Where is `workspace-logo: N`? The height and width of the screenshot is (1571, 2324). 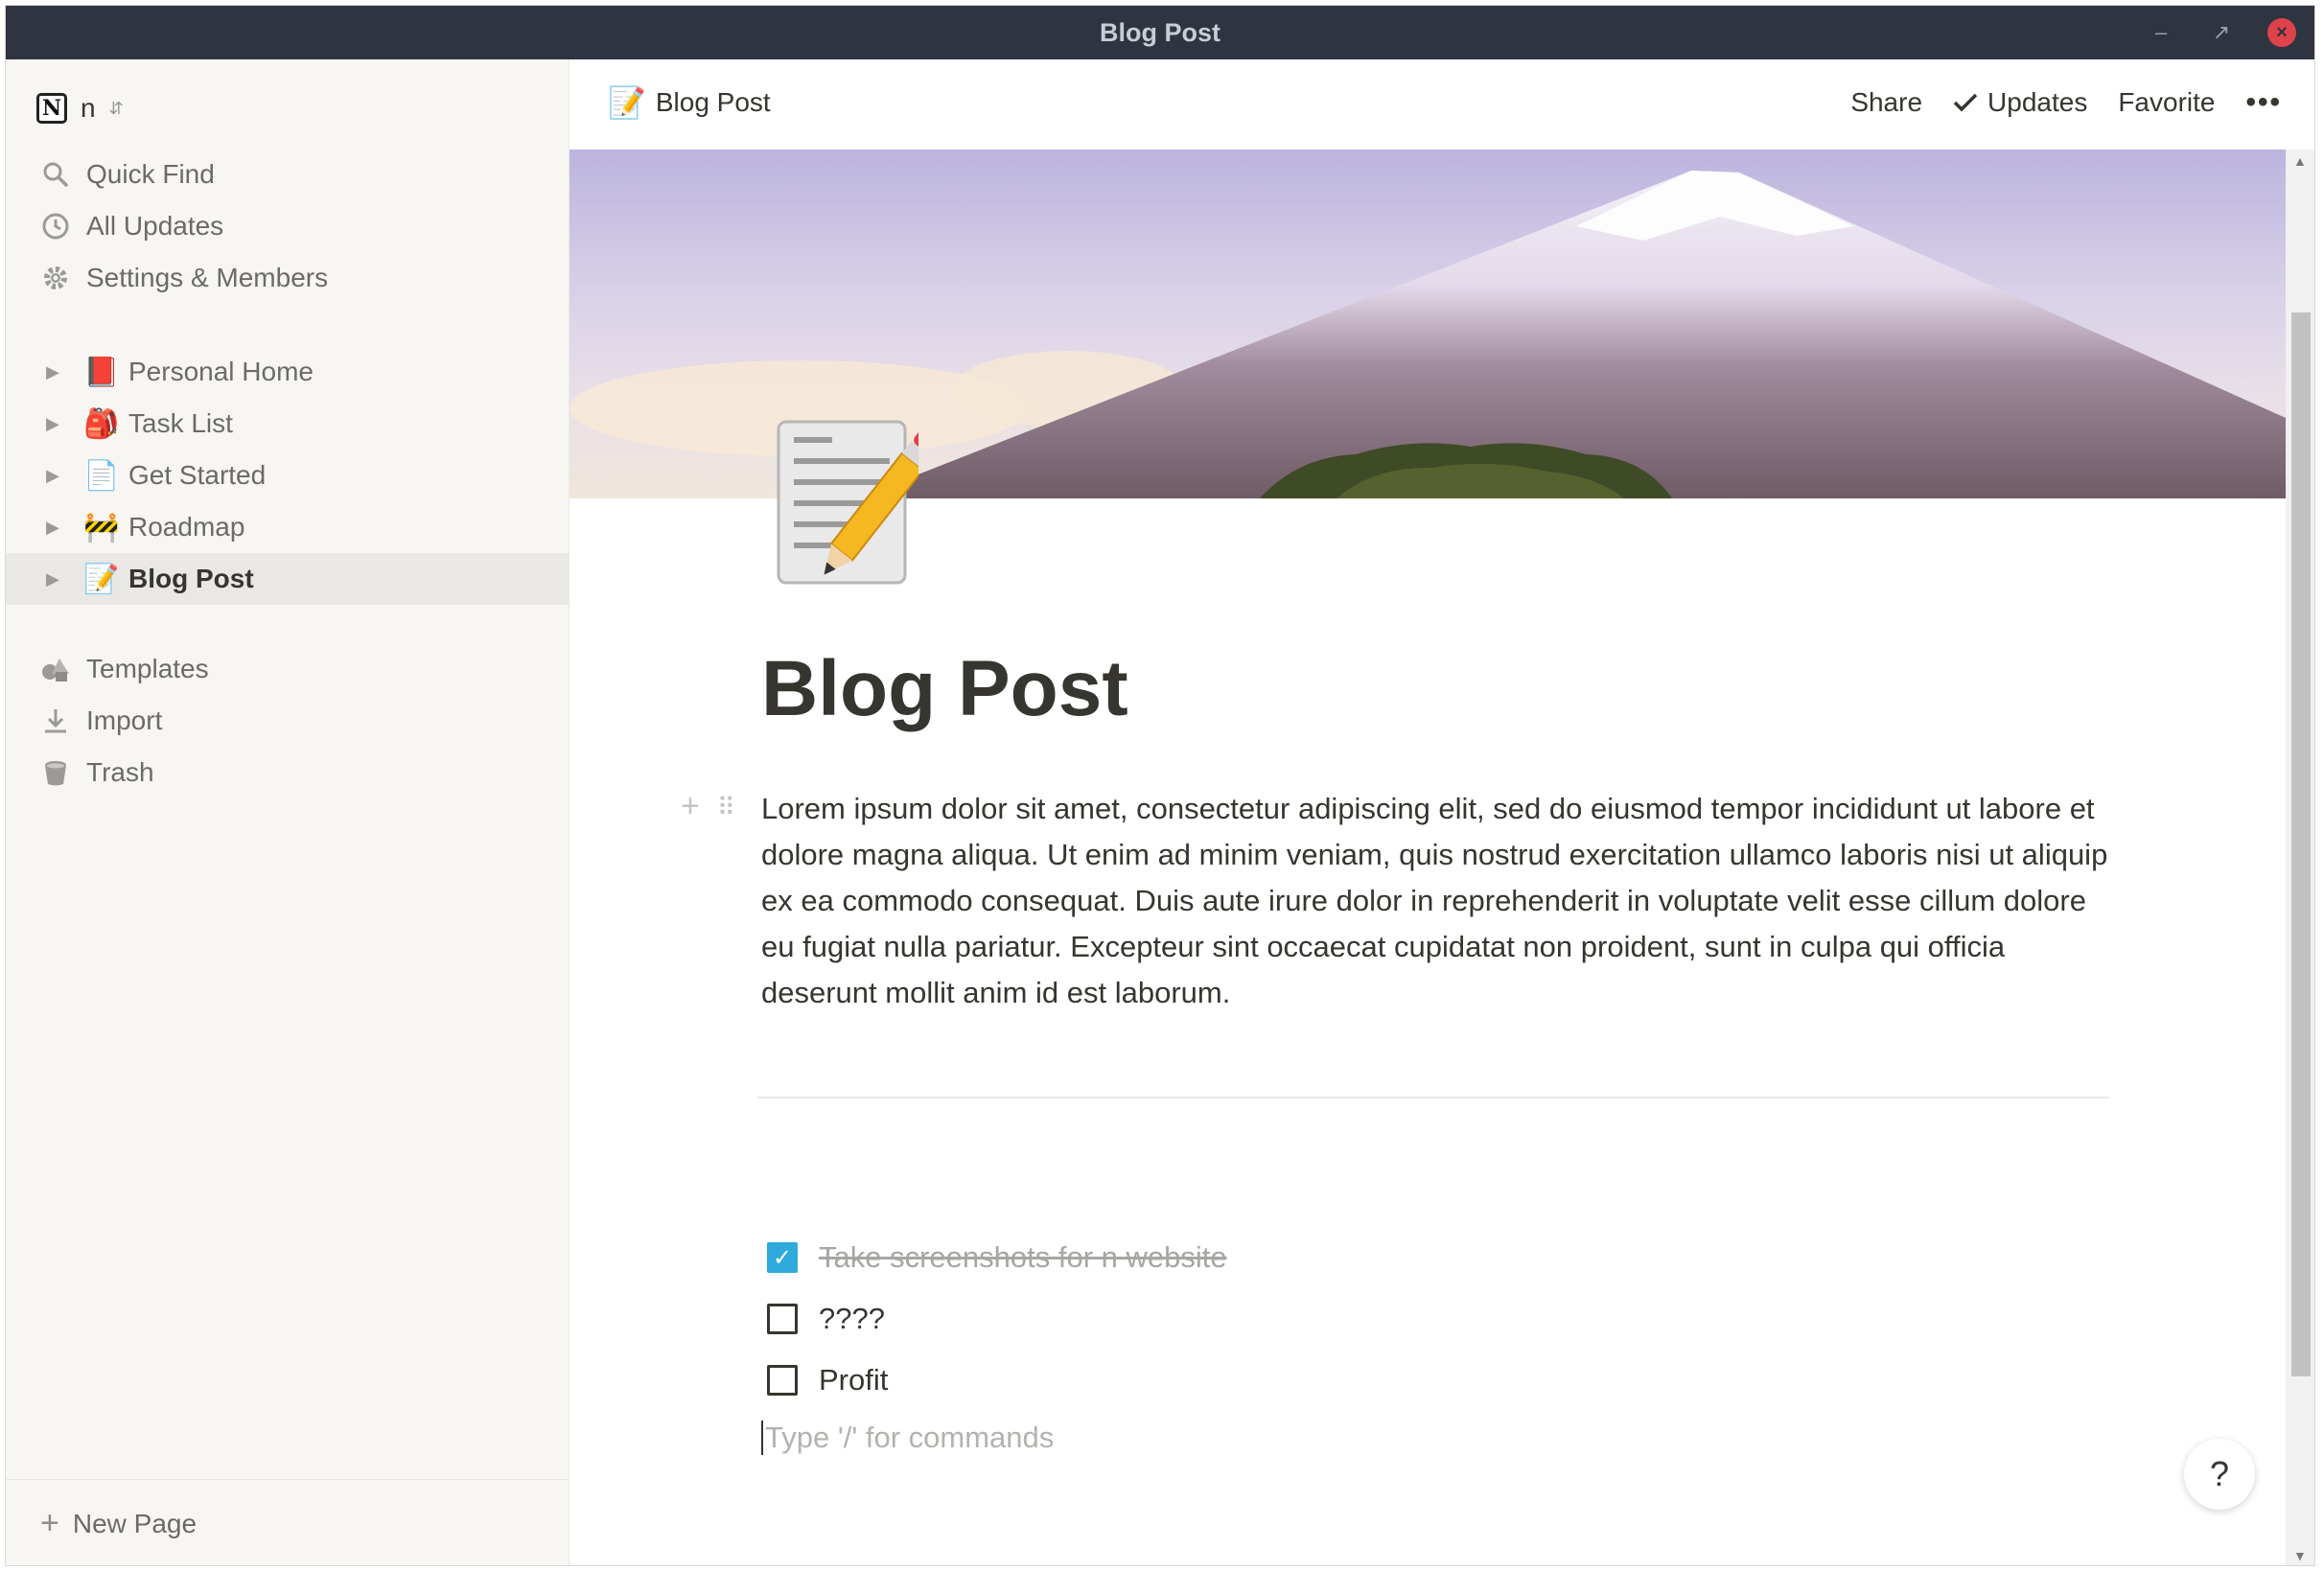
workspace-logo: N is located at coordinates (51, 108).